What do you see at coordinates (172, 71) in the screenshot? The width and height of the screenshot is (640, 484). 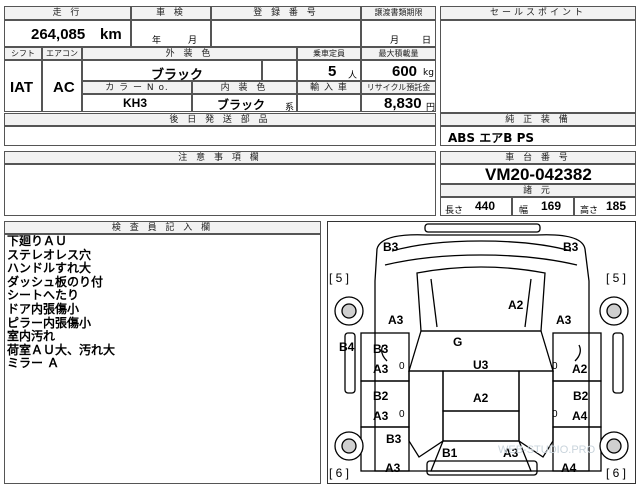 I see `exterior-color-cell: ブラック` at bounding box center [172, 71].